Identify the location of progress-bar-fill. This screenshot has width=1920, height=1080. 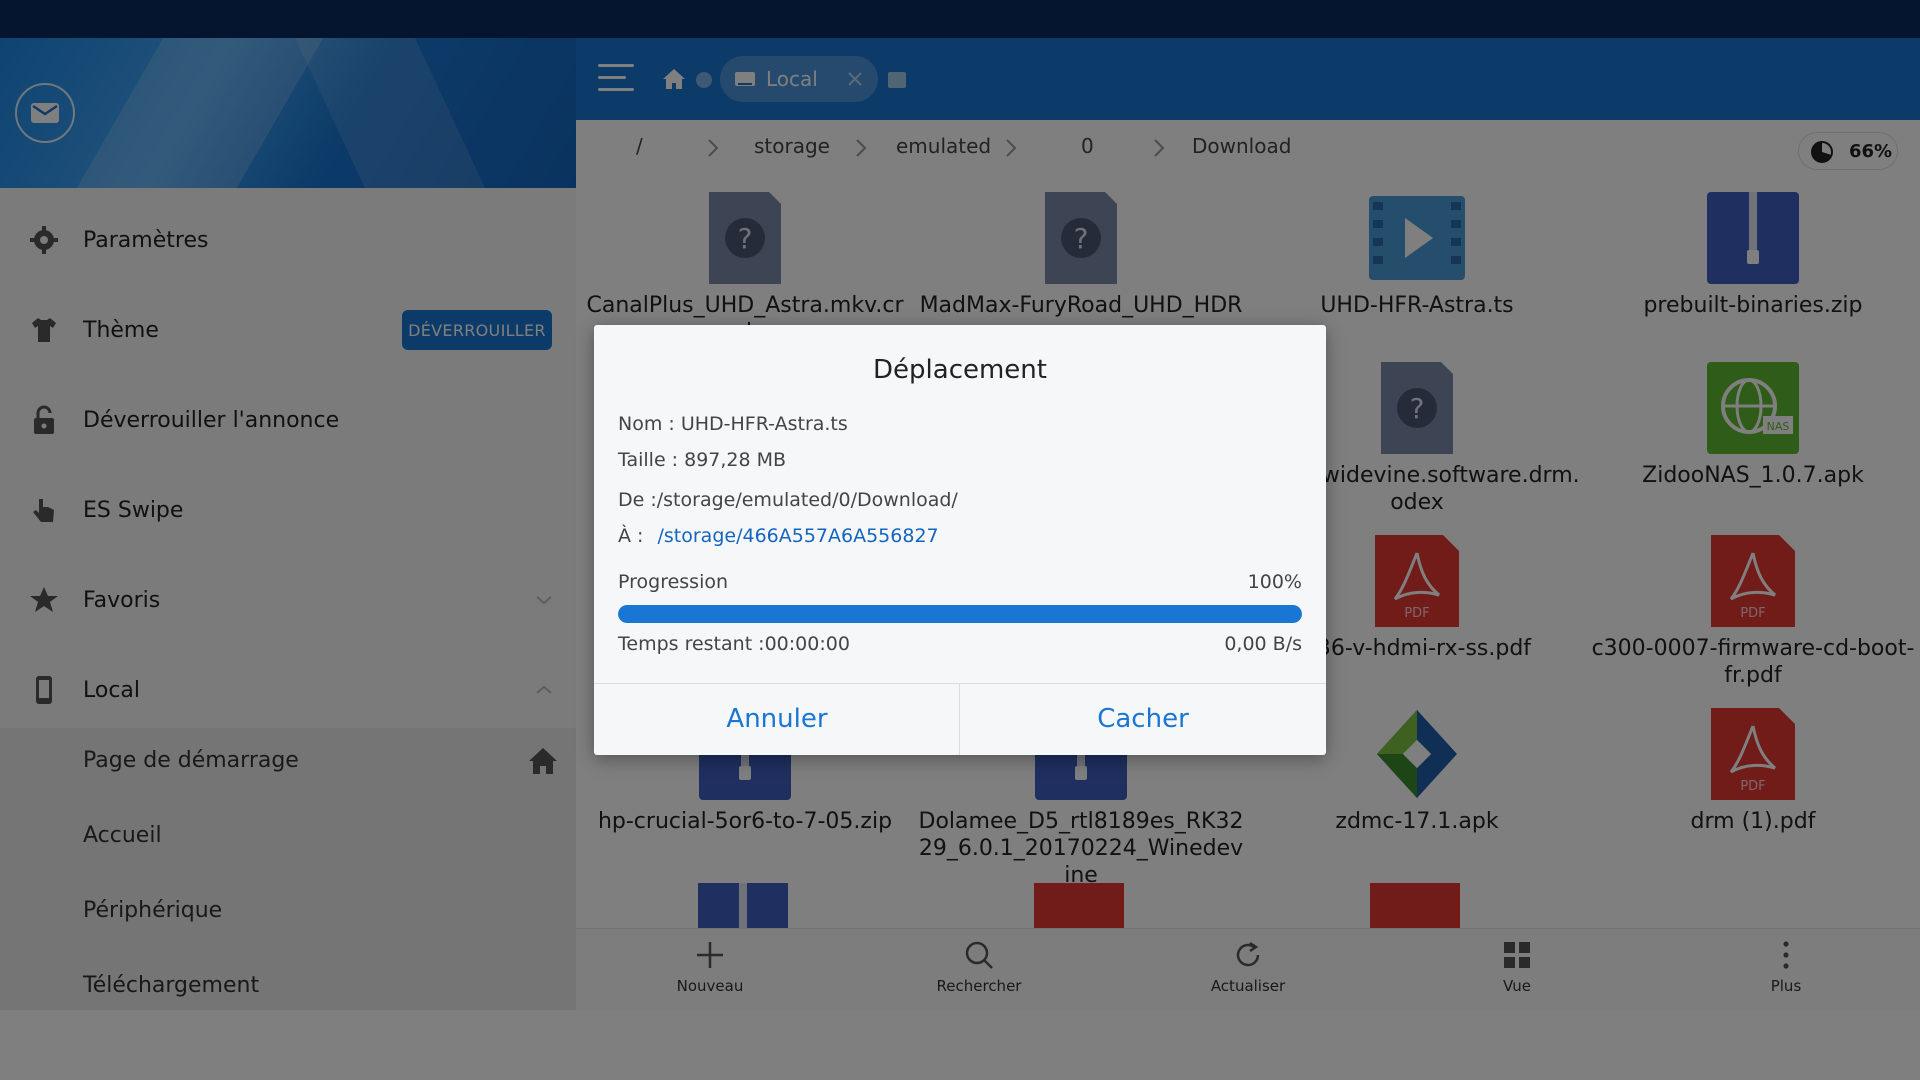
(960, 614).